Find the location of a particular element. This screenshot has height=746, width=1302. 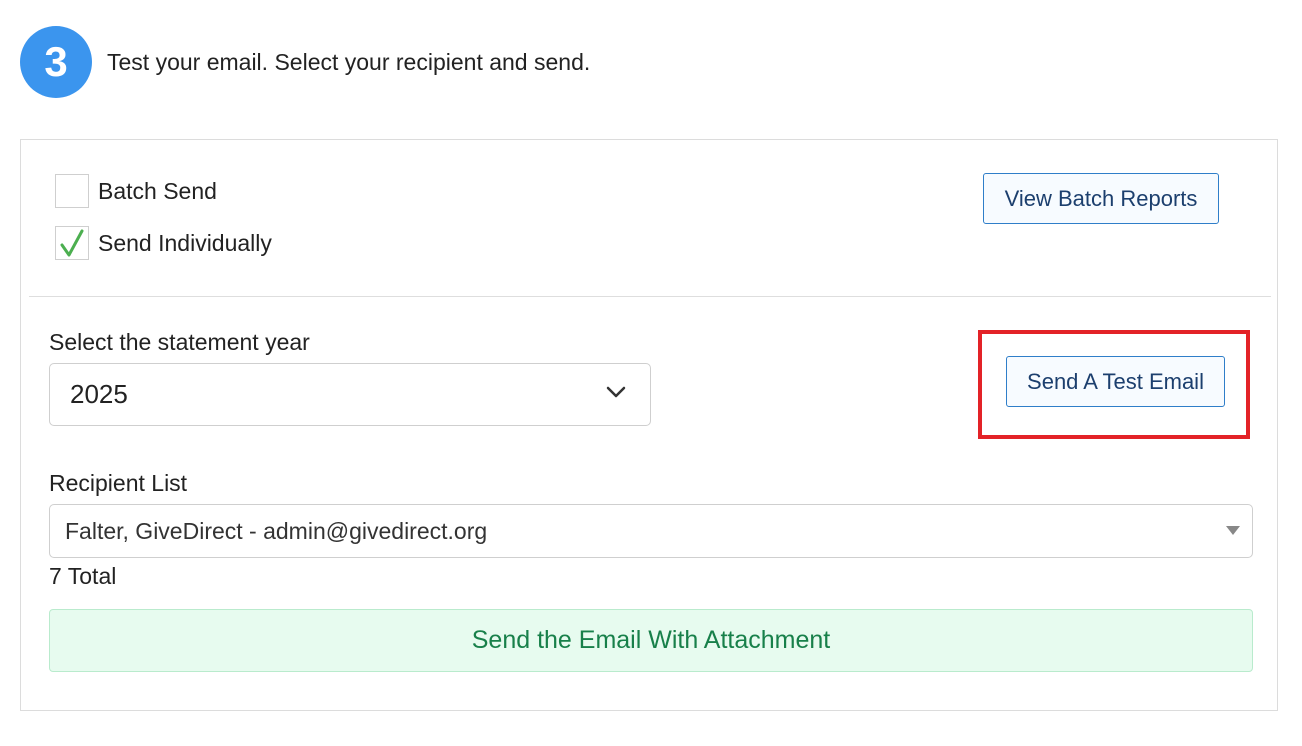

step-number-badge: 3 is located at coordinates (56, 62).